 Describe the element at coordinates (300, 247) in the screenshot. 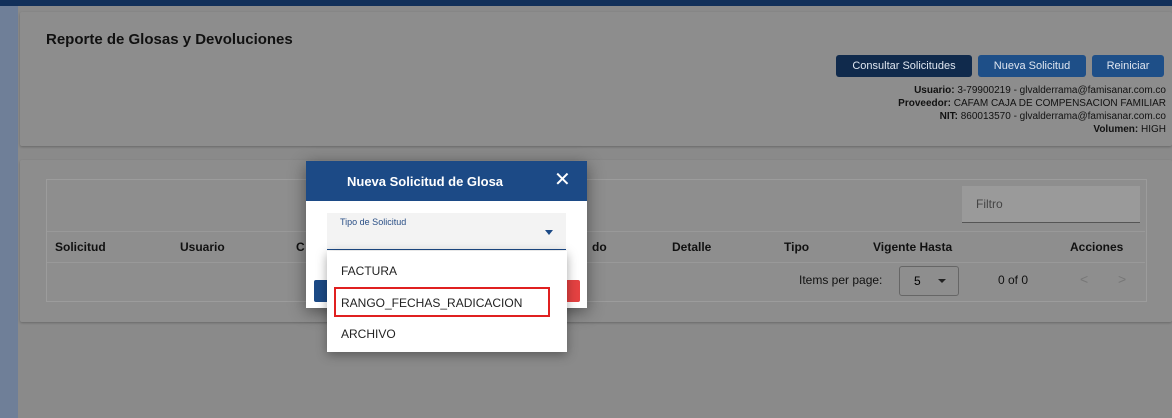

I see `header-partial-c: C` at that location.